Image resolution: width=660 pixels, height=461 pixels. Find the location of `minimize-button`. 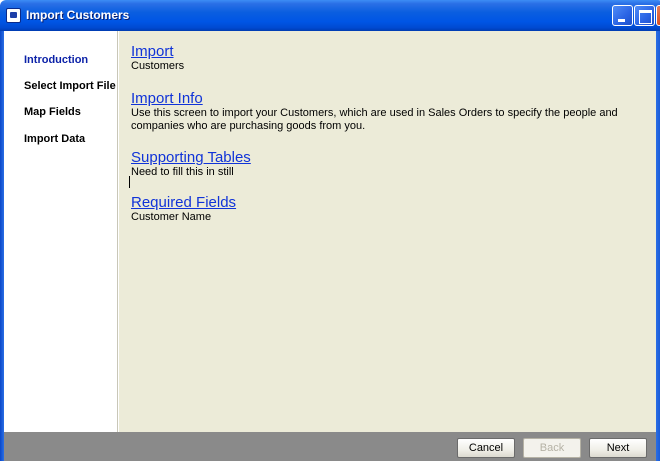

minimize-button is located at coordinates (622, 15).